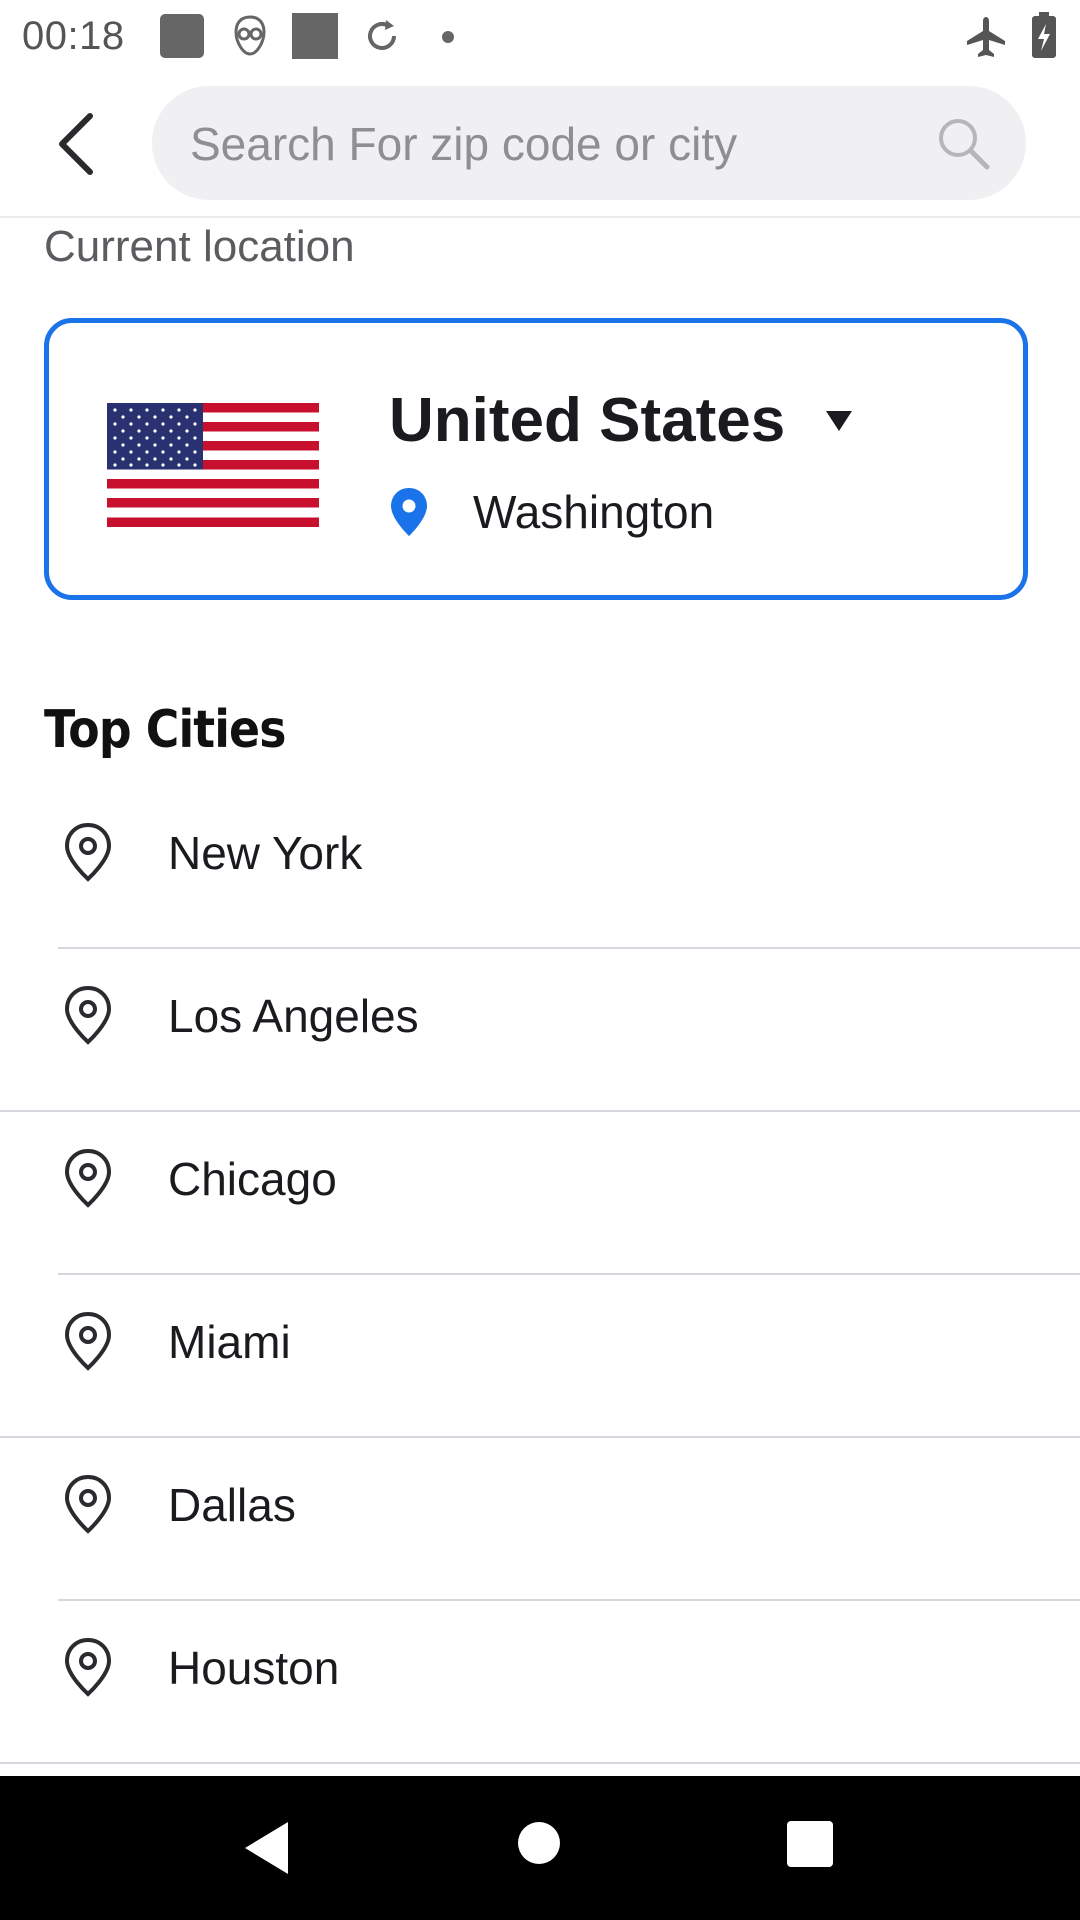 Image resolution: width=1080 pixels, height=1920 pixels. I want to click on back-arrow-icon, so click(76, 144).